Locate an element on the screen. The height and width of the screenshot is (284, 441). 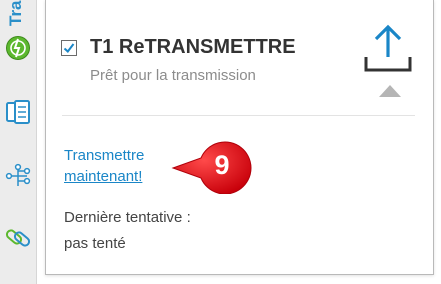
documents-icon is located at coordinates (18, 112).